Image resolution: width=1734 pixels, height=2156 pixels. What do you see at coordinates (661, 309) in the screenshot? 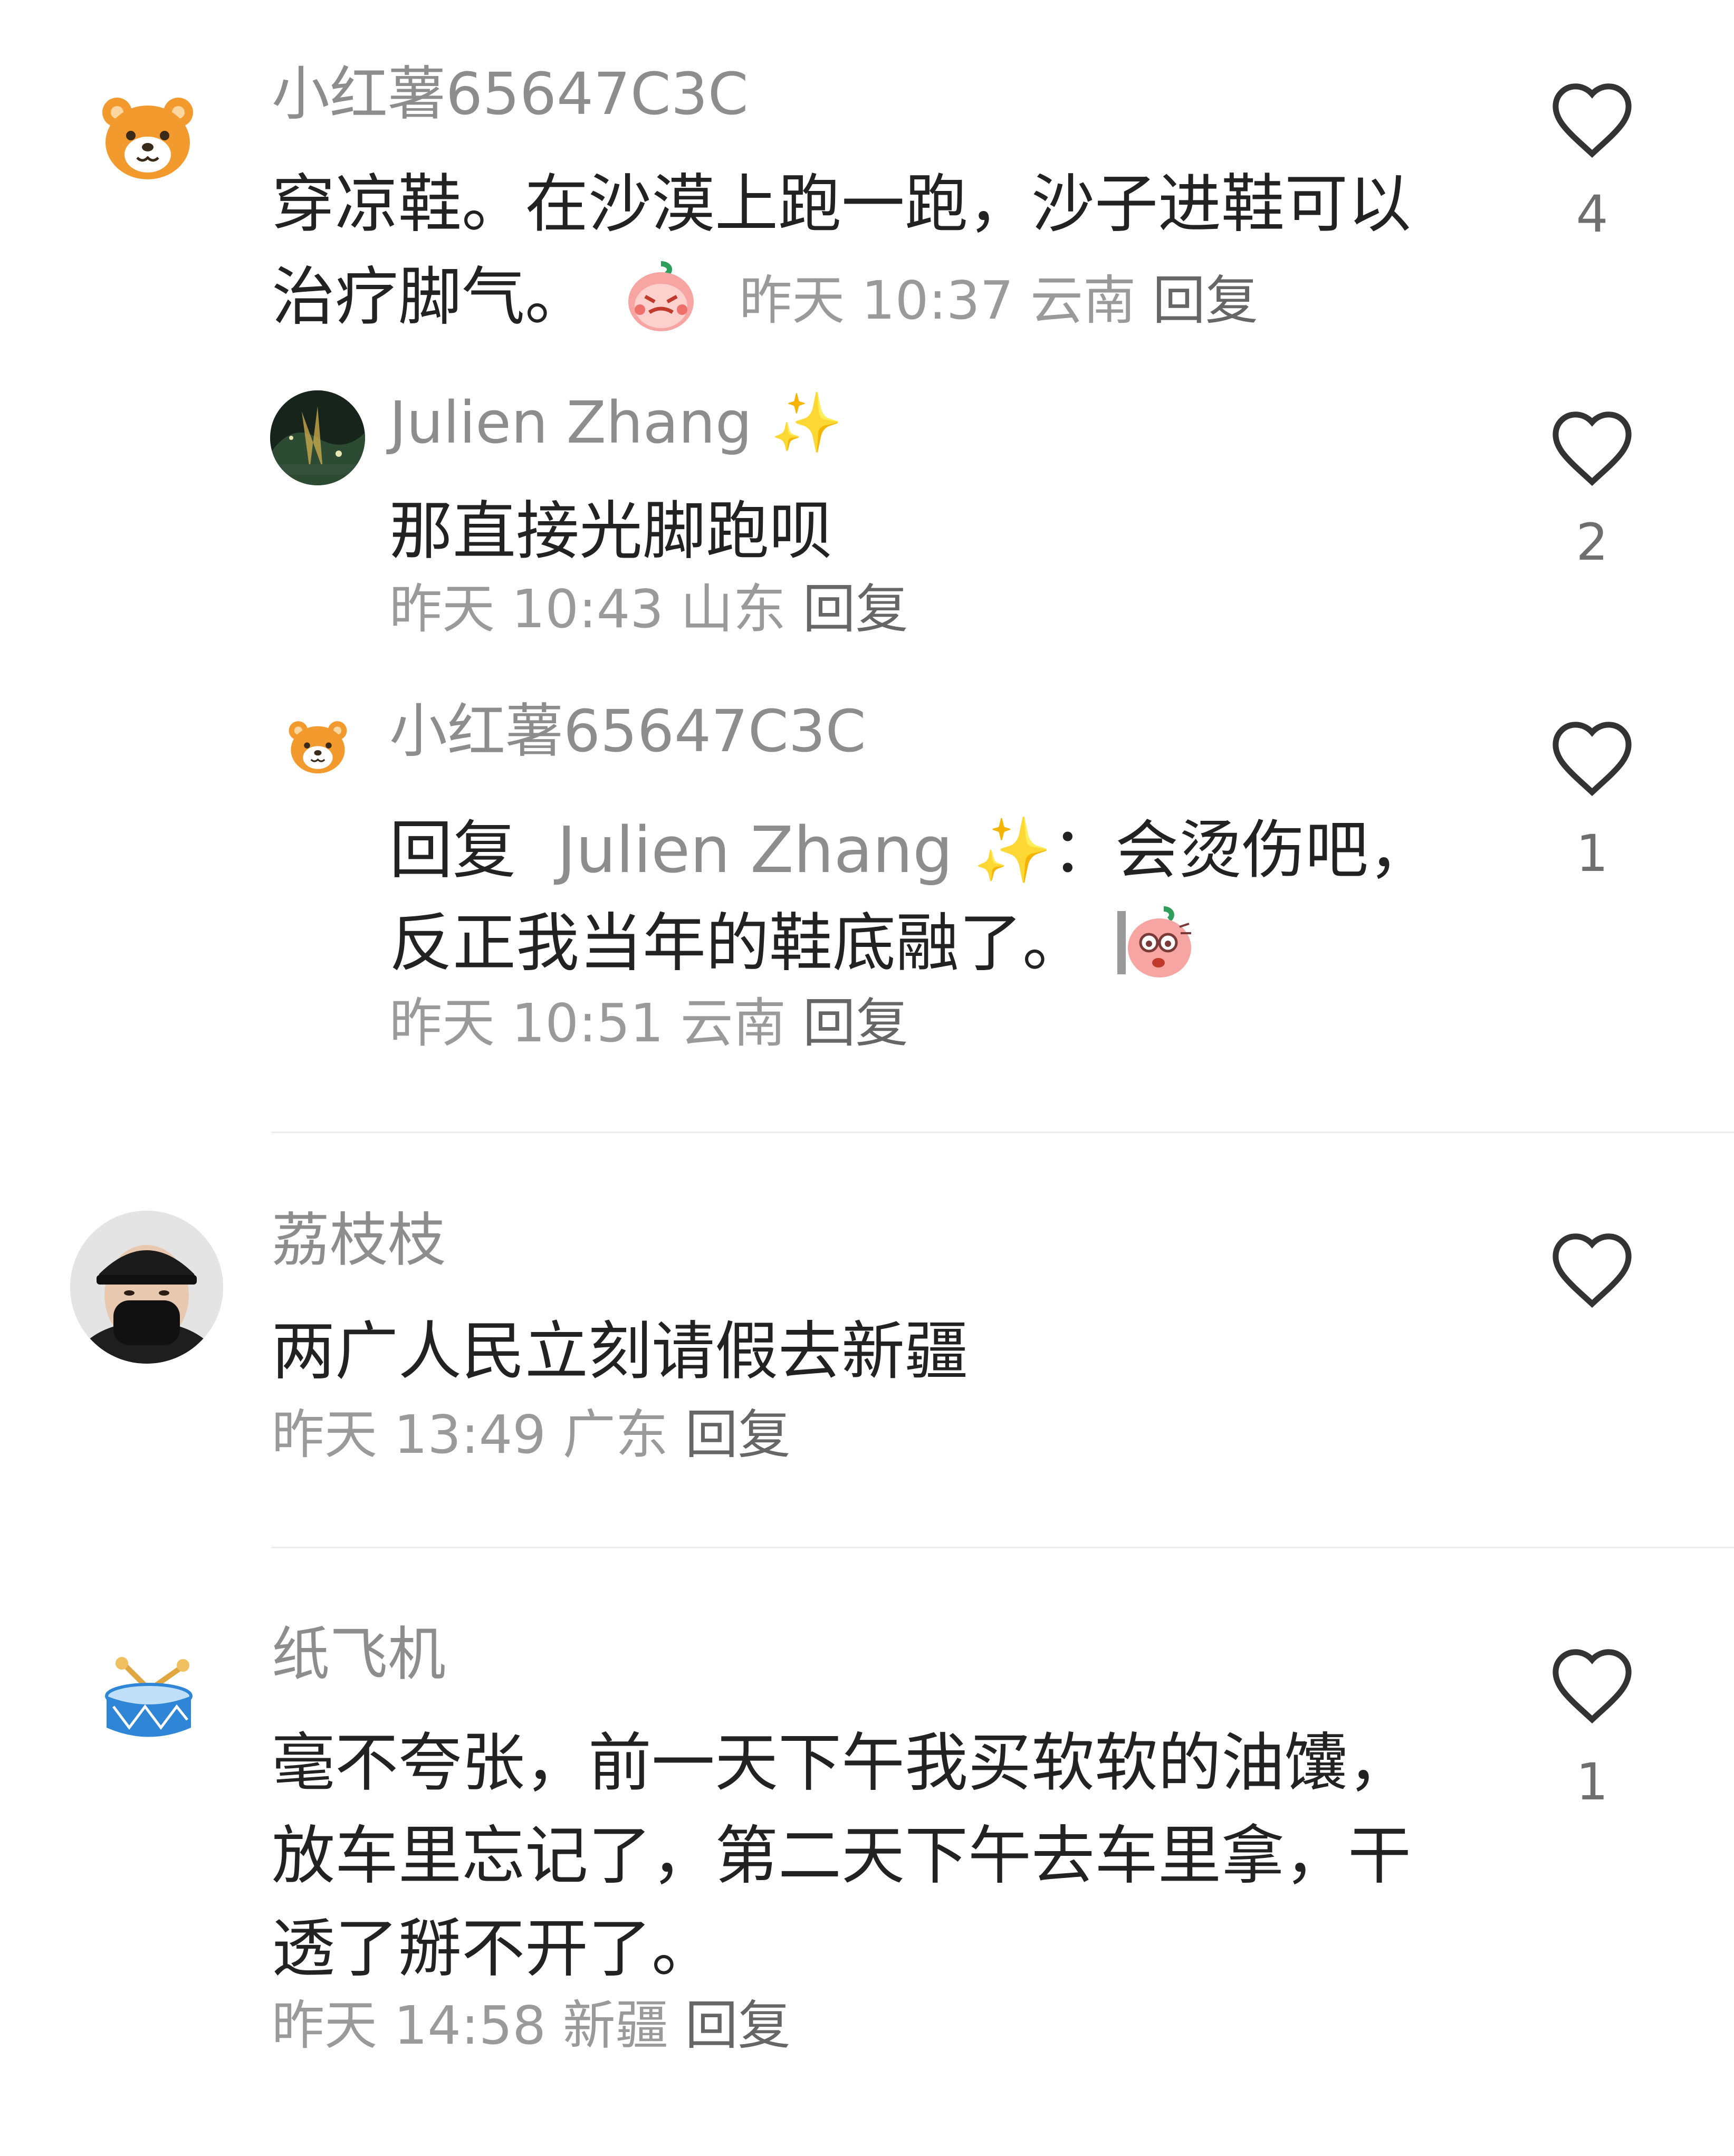
I see `peach-emoji-icon` at bounding box center [661, 309].